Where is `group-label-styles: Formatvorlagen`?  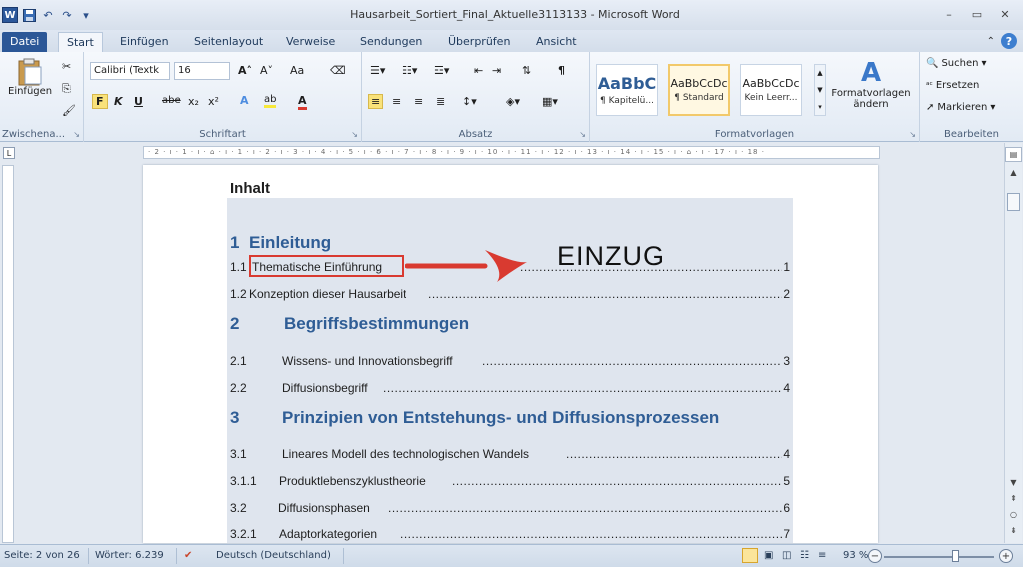
group-label-styles: Formatvorlagen is located at coordinates (754, 134).